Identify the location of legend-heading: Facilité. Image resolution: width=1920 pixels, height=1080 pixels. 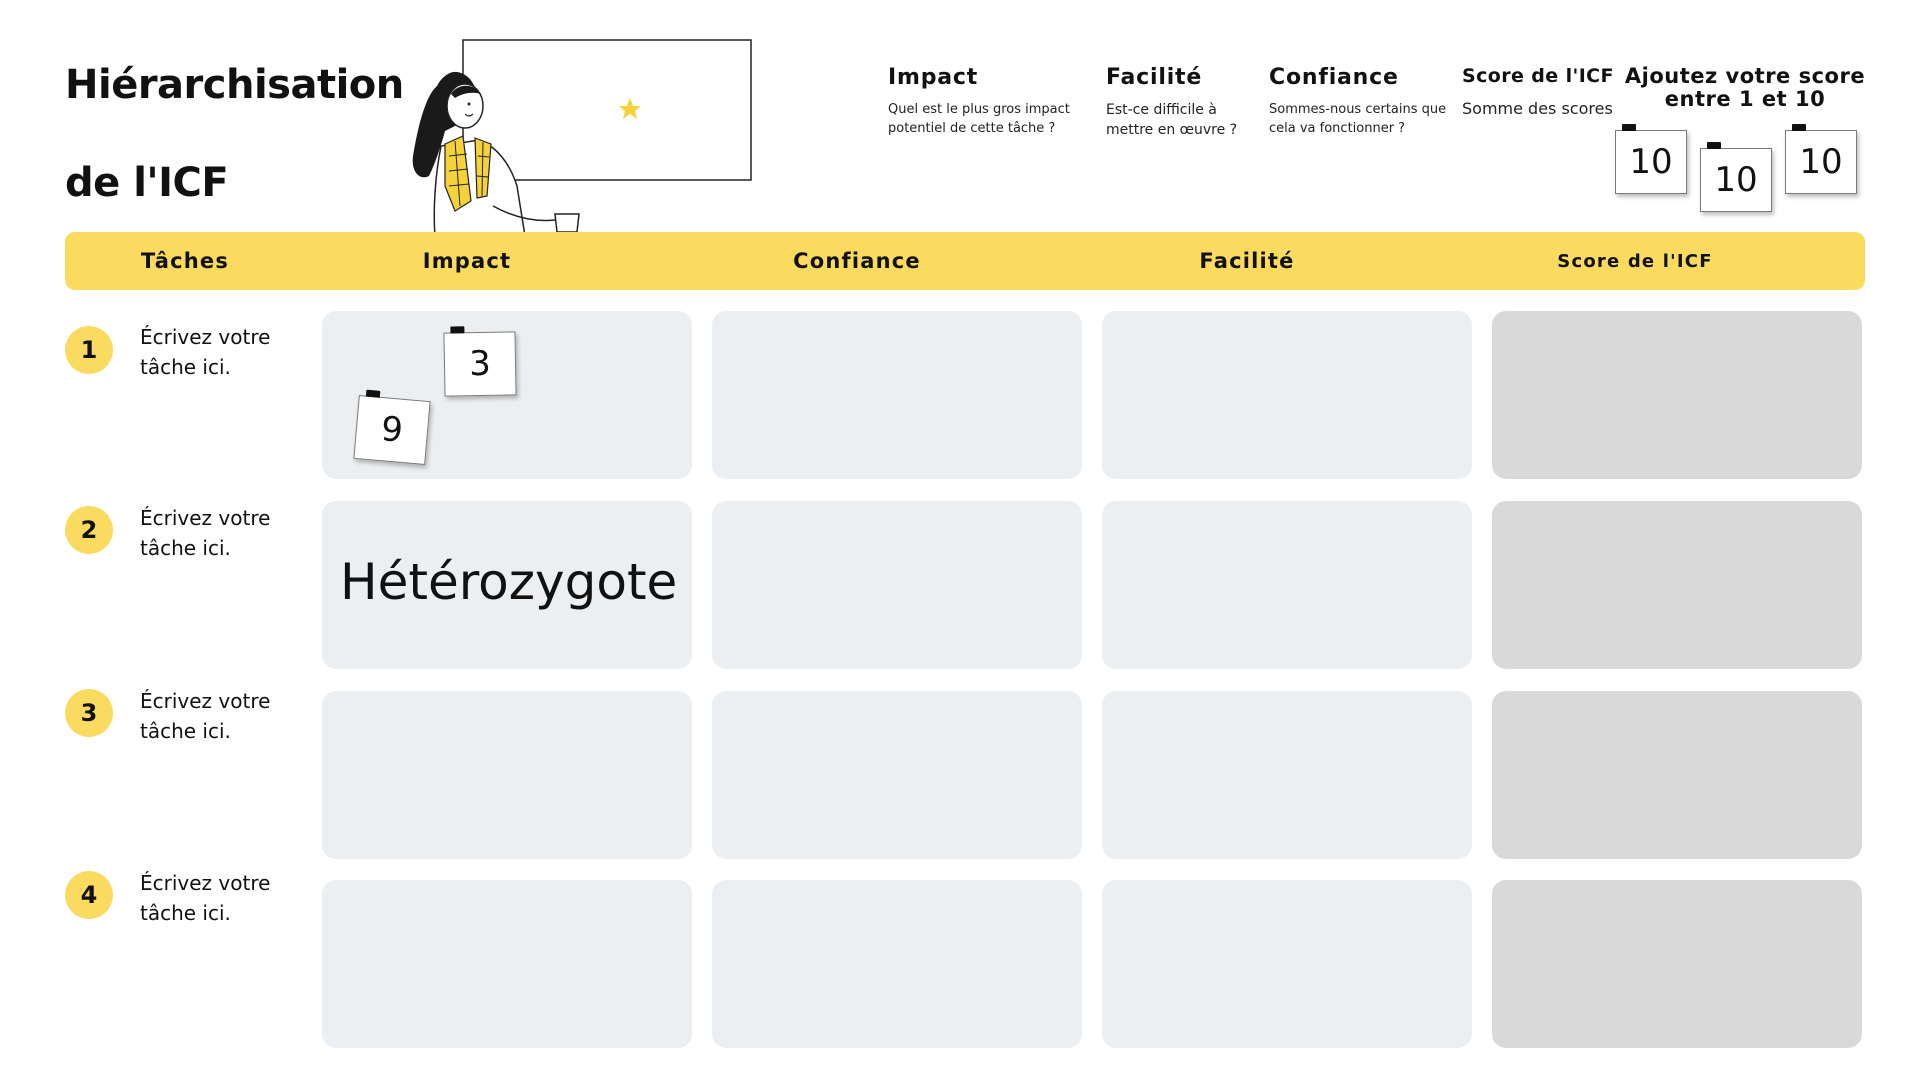
(1154, 77).